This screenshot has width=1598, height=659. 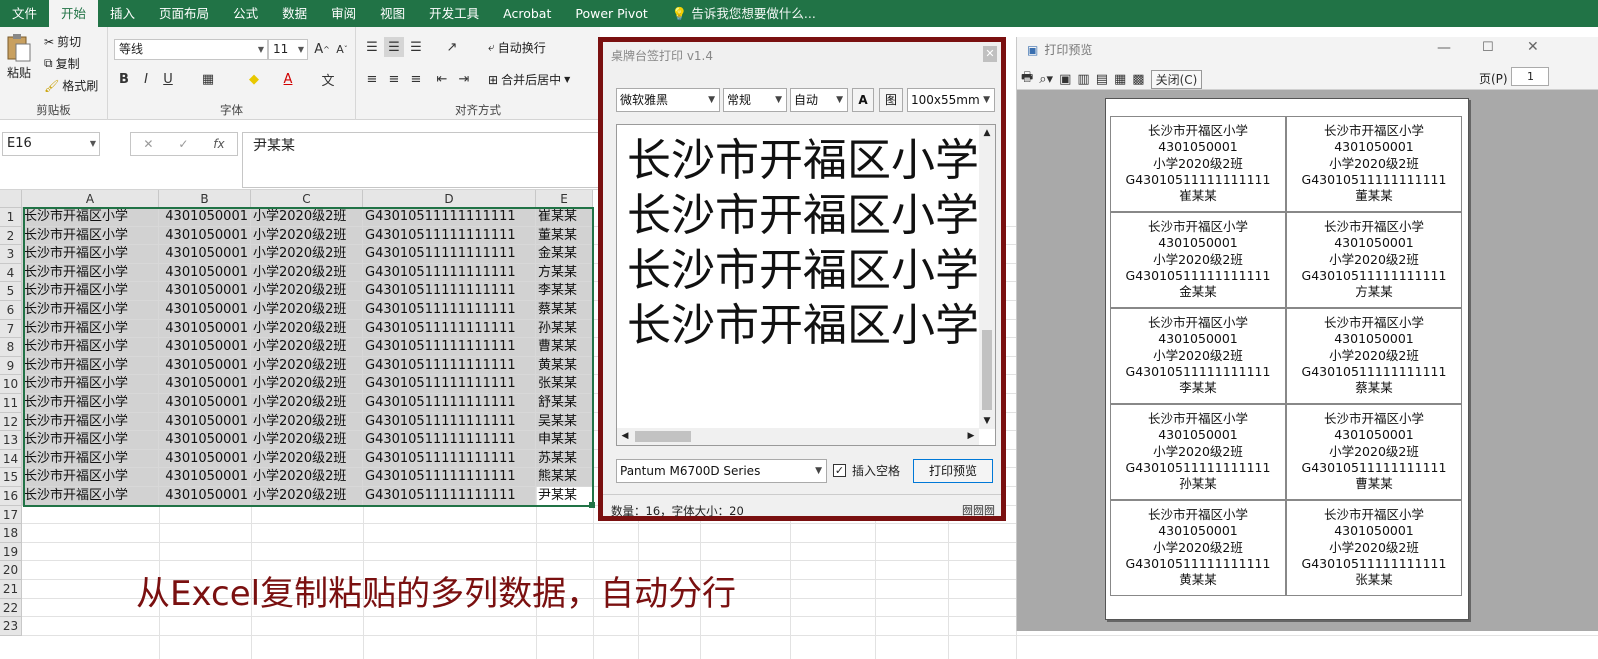 I want to click on decrease-indent-icon: ⇤, so click(x=442, y=79).